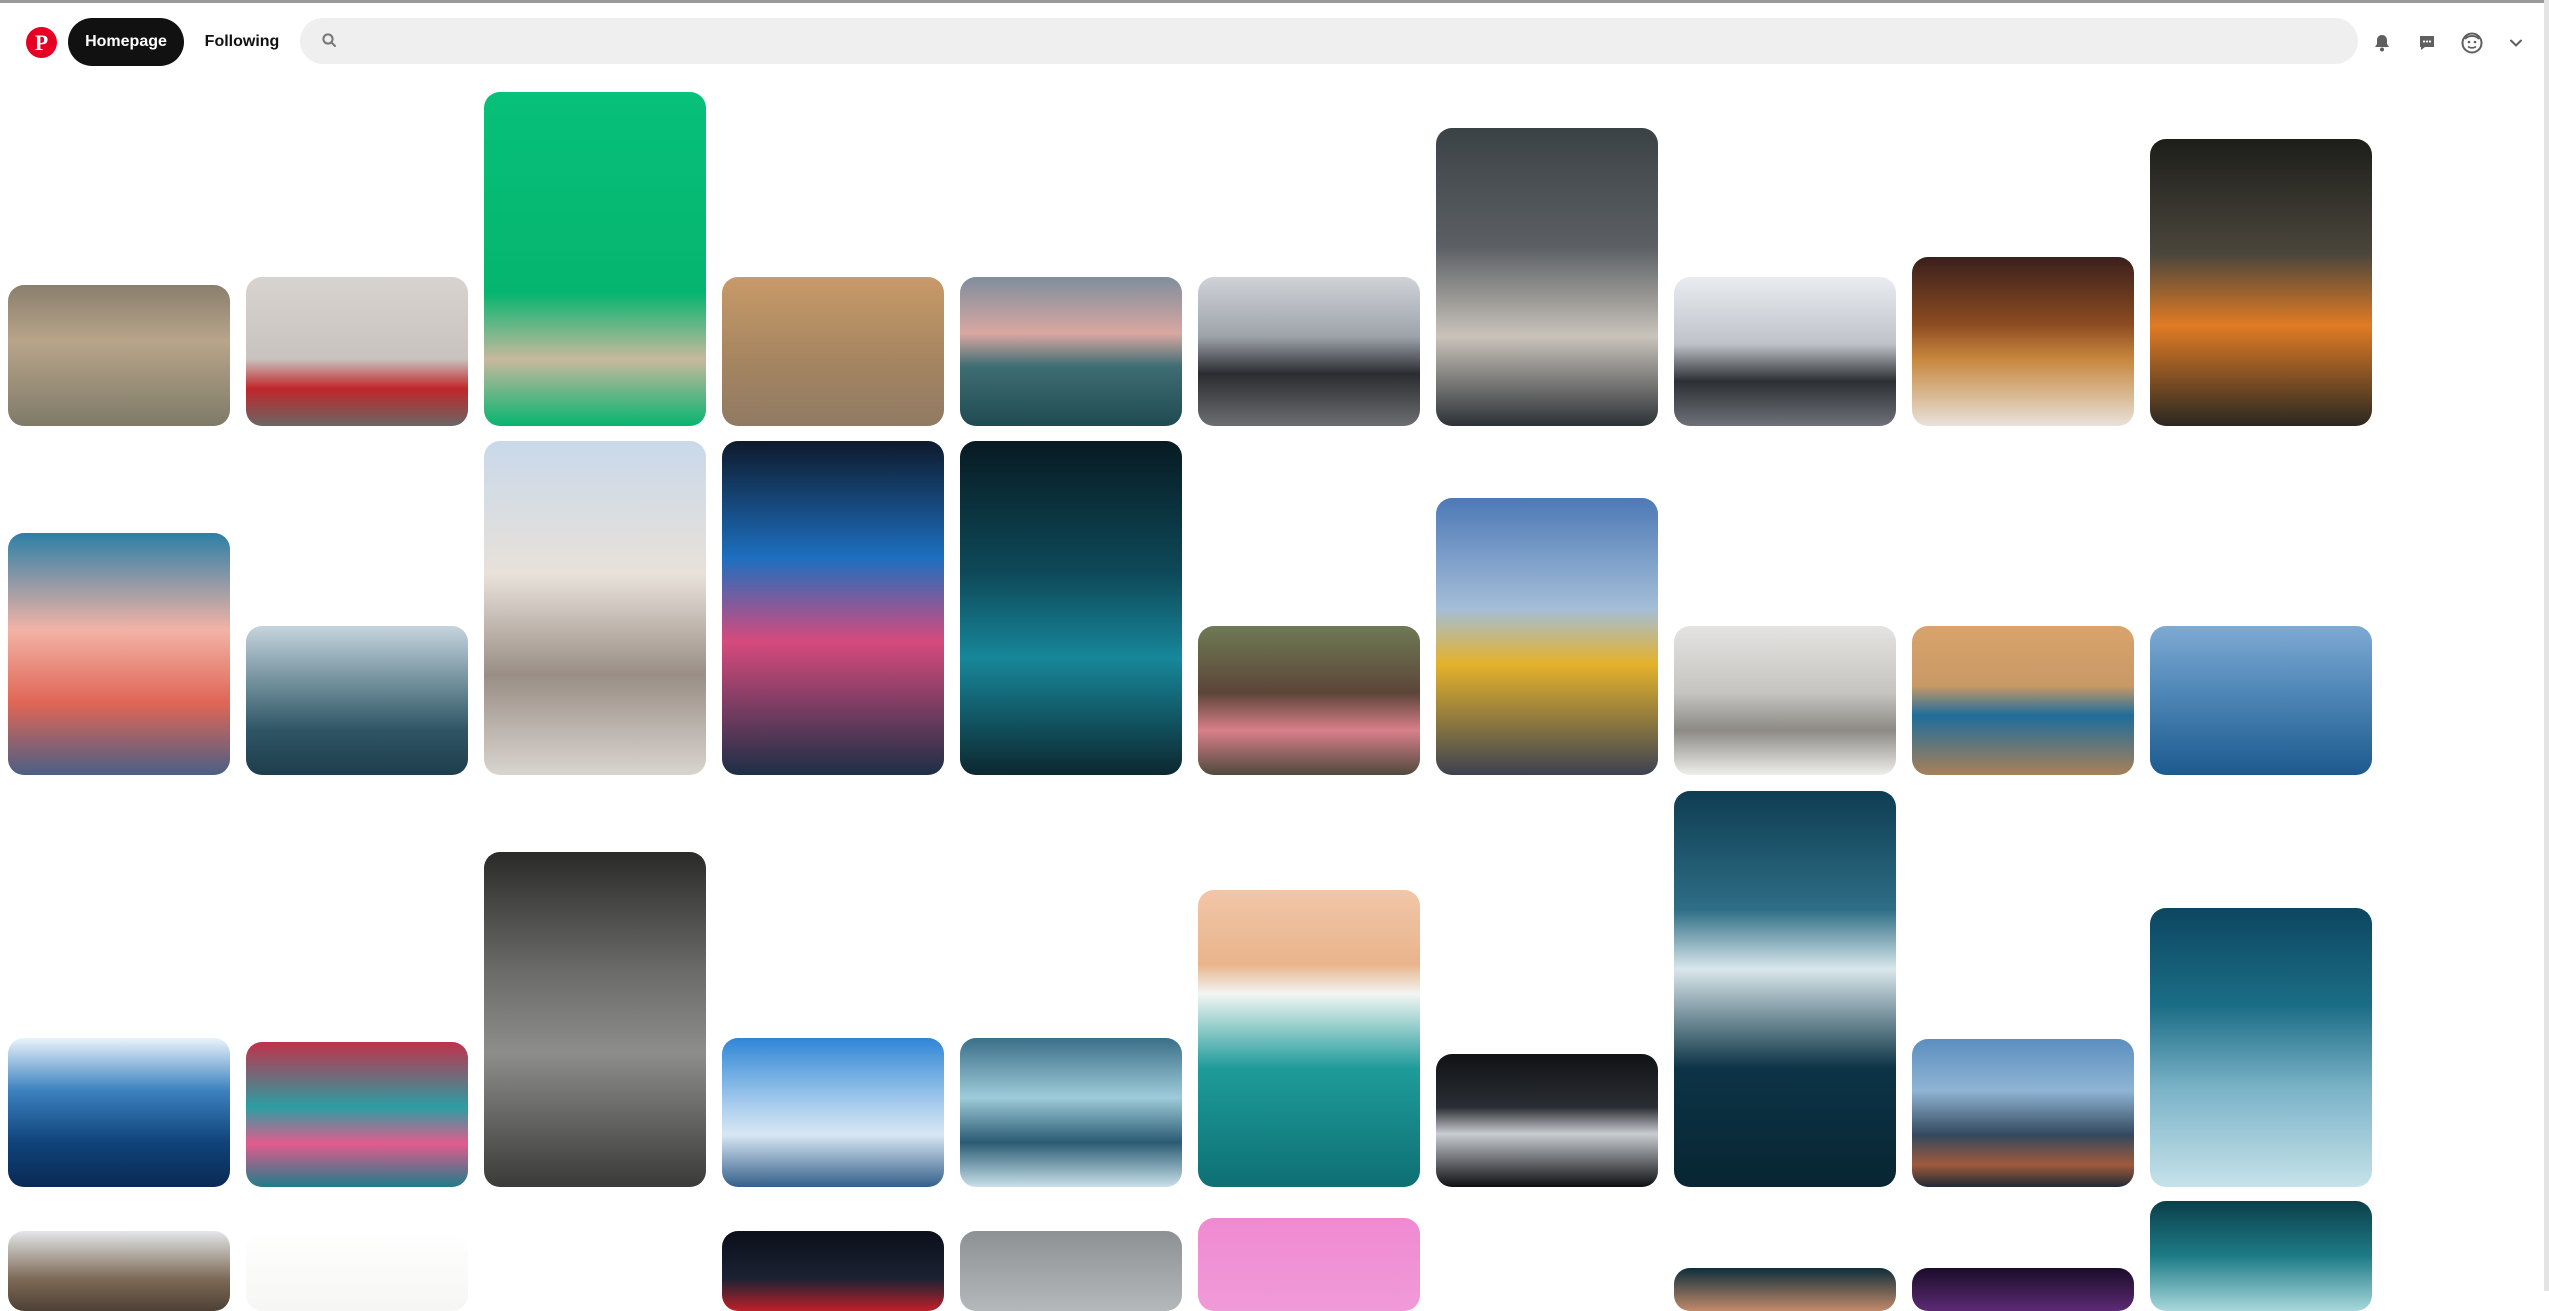 The image size is (2549, 1311). I want to click on notification-bell-icon, so click(2382, 43).